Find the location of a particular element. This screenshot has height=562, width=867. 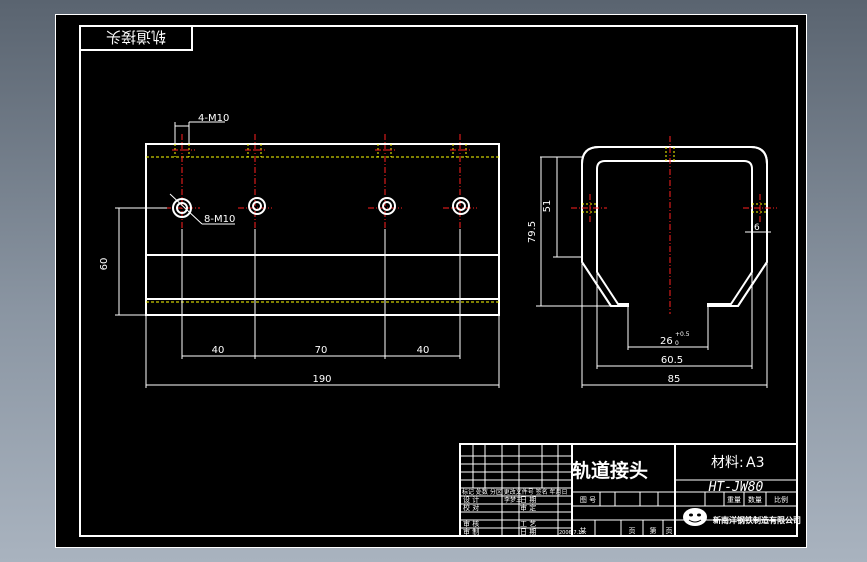

label-slot-width: 26 is located at coordinates (666, 341).